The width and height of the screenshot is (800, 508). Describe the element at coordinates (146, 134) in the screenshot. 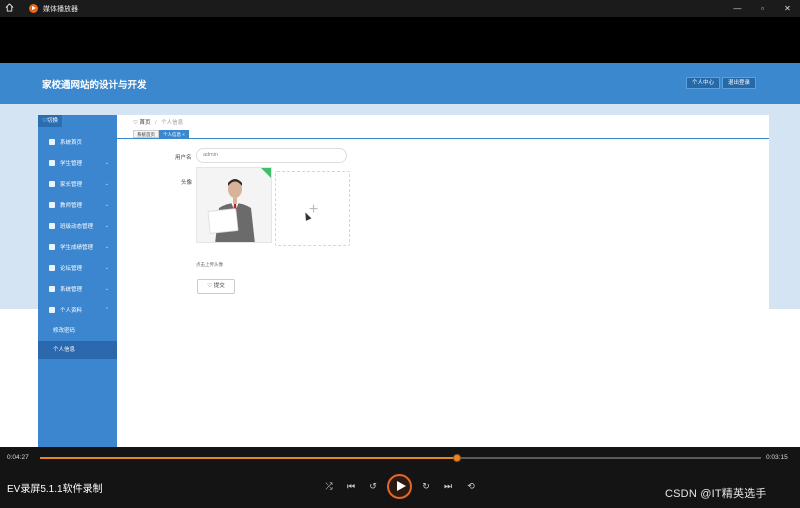

I see `tab-home: 系统首页` at that location.